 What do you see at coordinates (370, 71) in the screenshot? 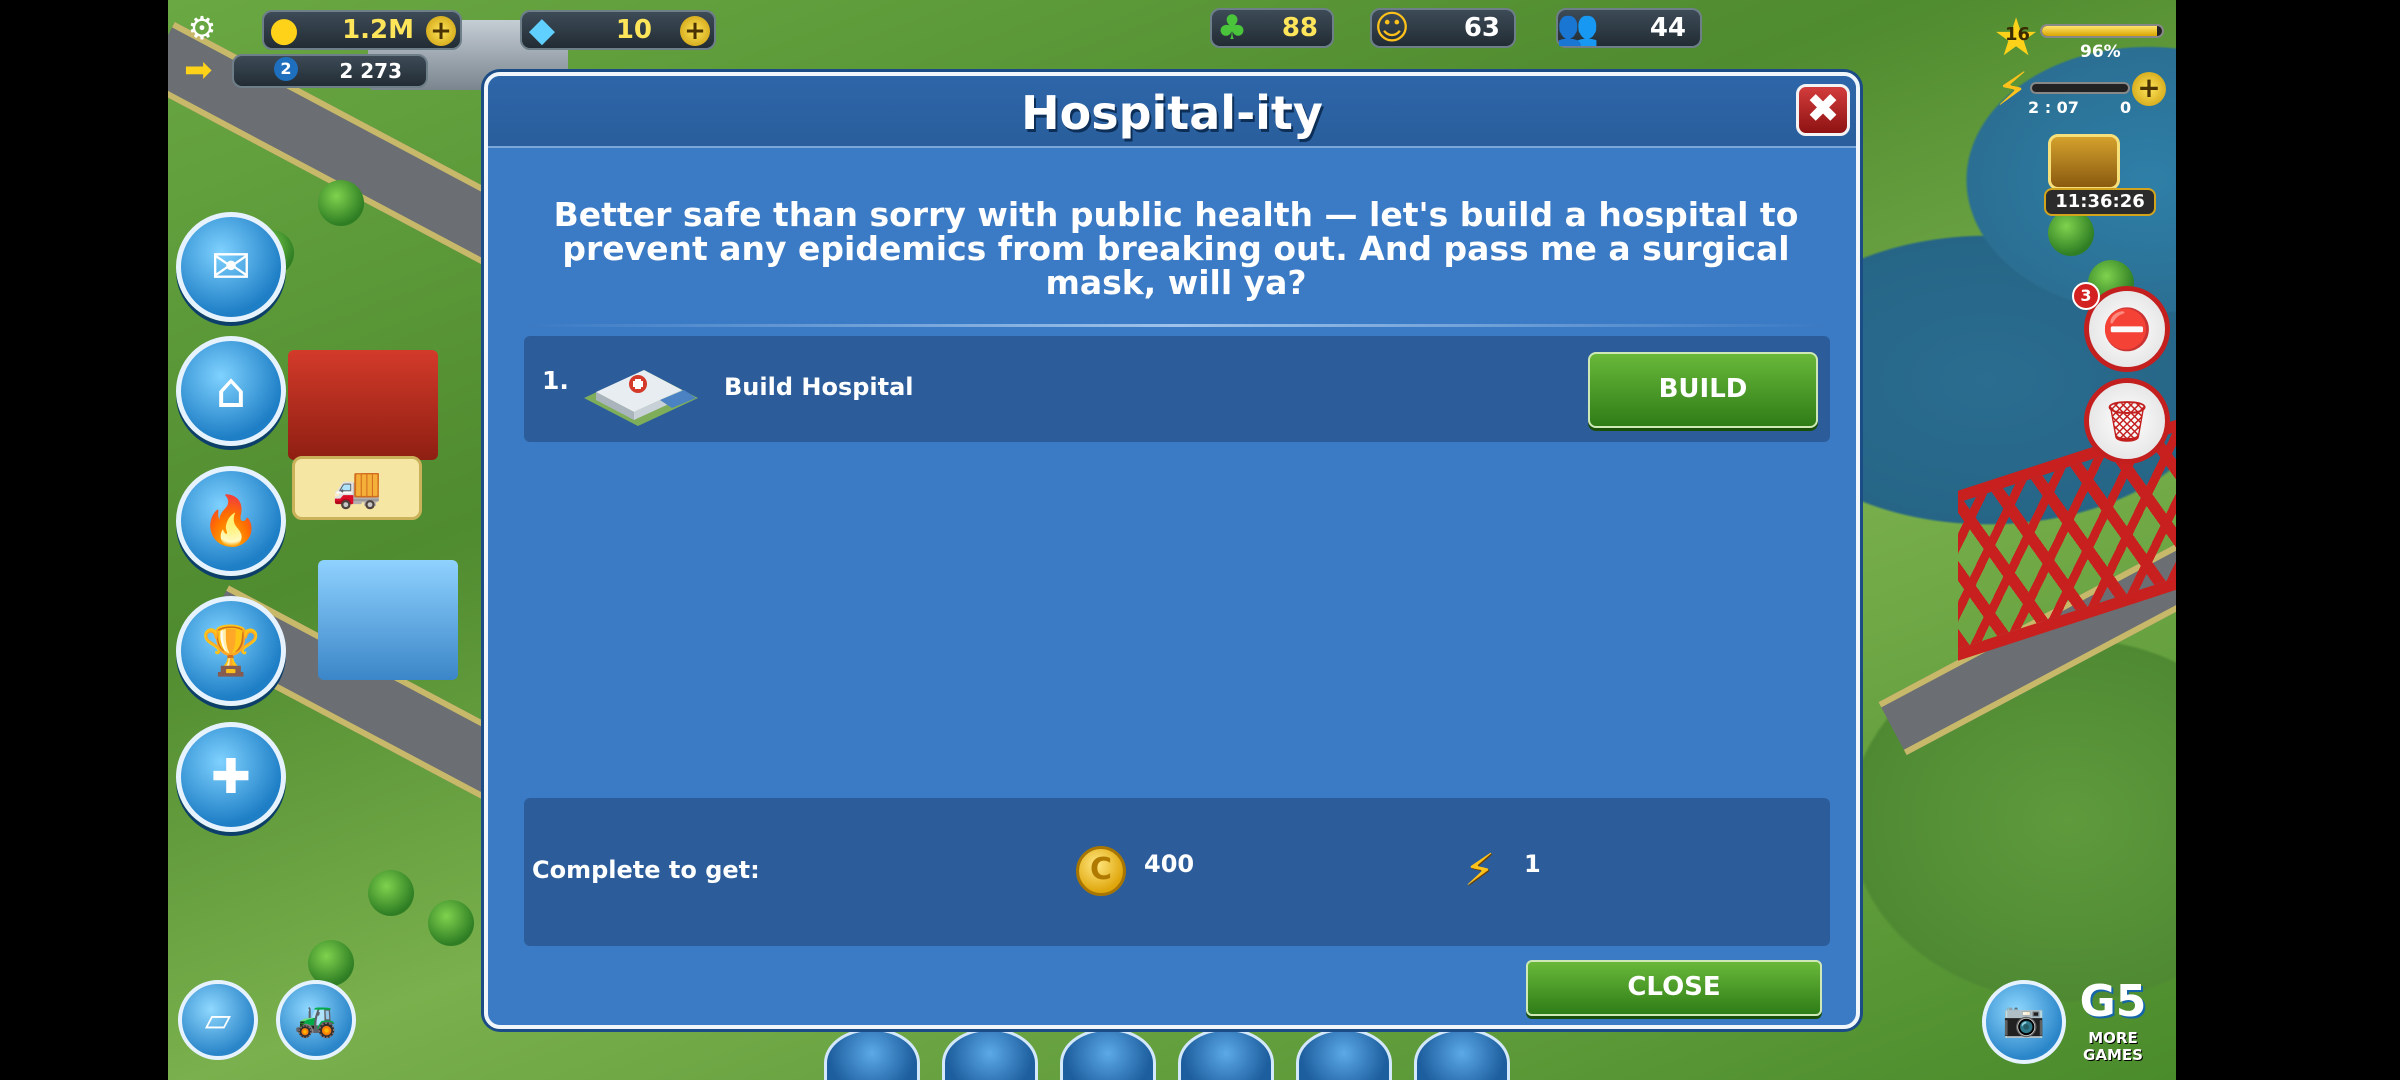
I see `cash-value: 2 273` at bounding box center [370, 71].